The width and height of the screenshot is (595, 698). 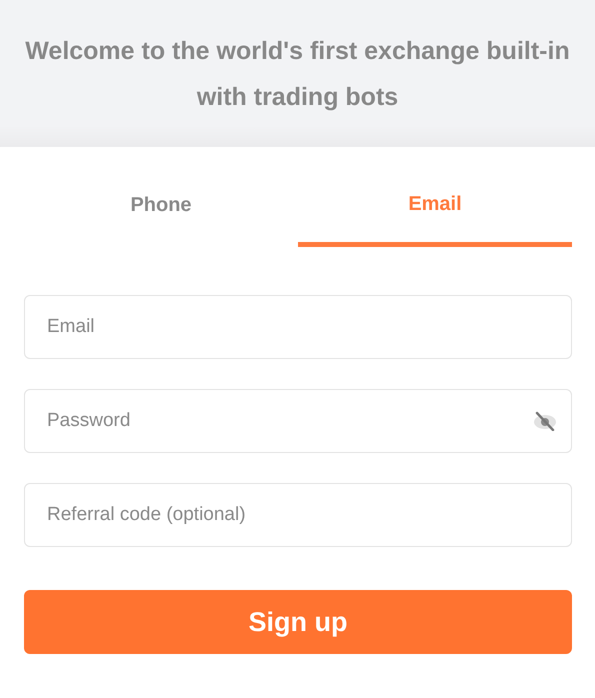 I want to click on input-field: Password, so click(x=298, y=421).